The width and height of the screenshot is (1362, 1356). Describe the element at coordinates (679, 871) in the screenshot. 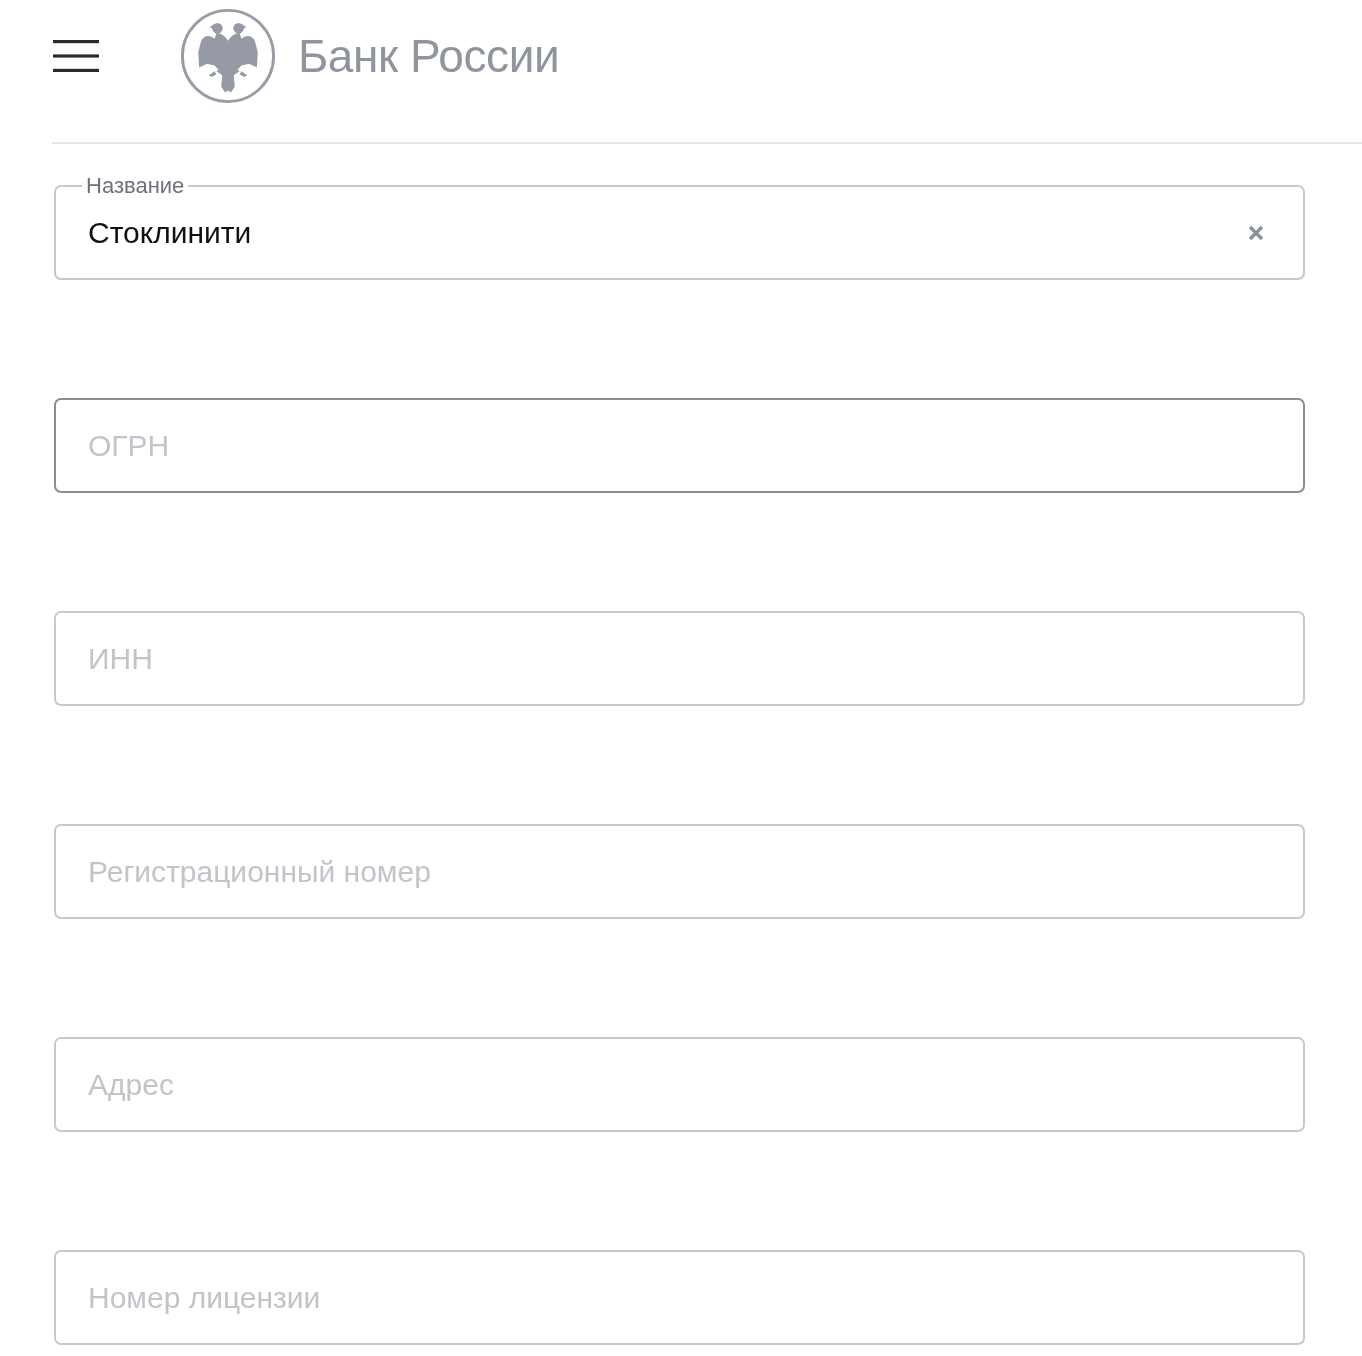

I see `text-field: Регистрационный номер` at that location.